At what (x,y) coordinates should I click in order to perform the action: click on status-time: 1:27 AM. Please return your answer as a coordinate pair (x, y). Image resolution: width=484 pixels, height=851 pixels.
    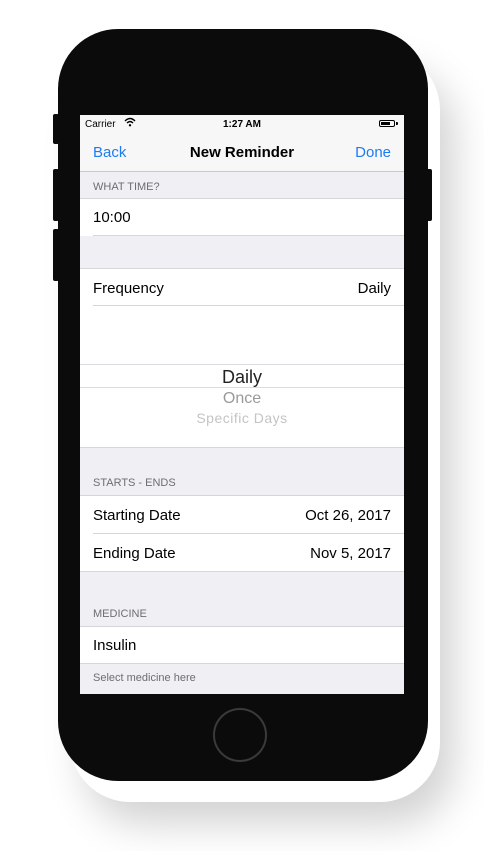
    Looking at the image, I should click on (242, 124).